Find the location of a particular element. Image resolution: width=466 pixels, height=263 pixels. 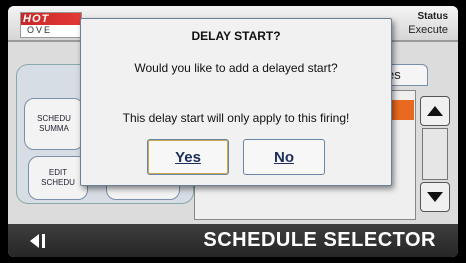

logo-mark: HOT is located at coordinates (51, 19).